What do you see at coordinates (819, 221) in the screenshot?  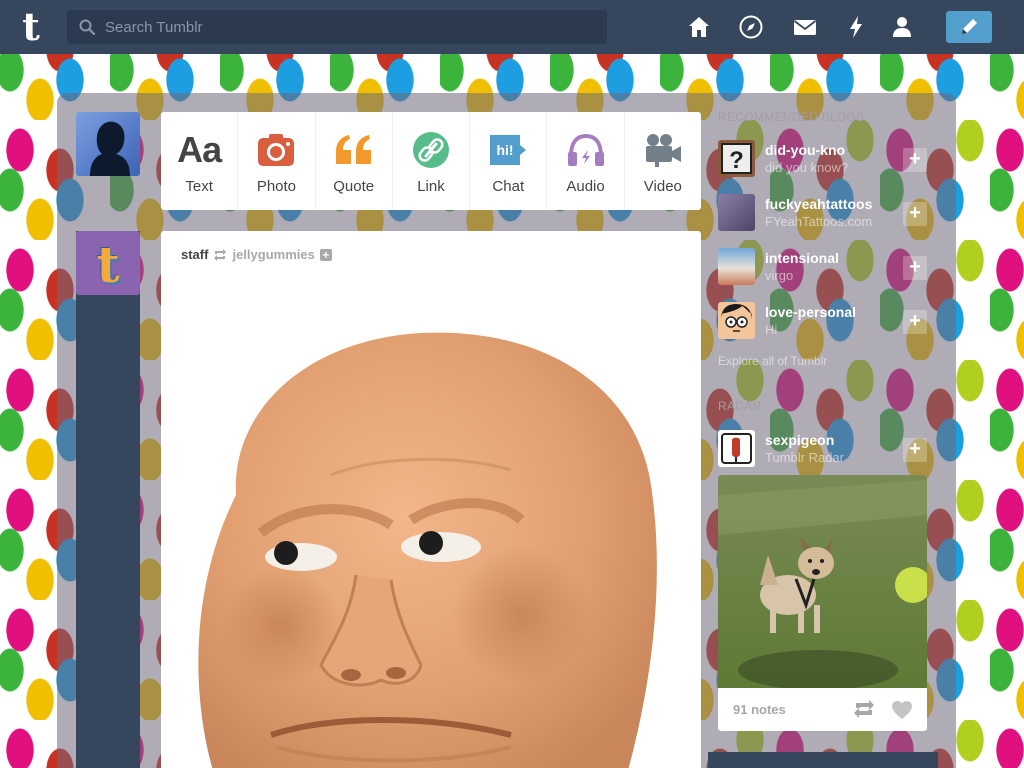 I see `blog-subtitle: FYeahTattoos.com` at bounding box center [819, 221].